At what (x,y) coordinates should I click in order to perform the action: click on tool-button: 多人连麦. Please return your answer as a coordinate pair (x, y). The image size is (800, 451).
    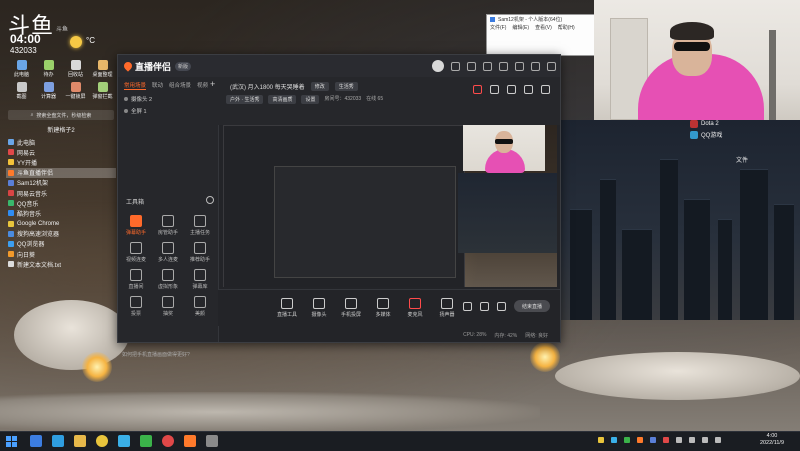
    Looking at the image, I should click on (168, 252).